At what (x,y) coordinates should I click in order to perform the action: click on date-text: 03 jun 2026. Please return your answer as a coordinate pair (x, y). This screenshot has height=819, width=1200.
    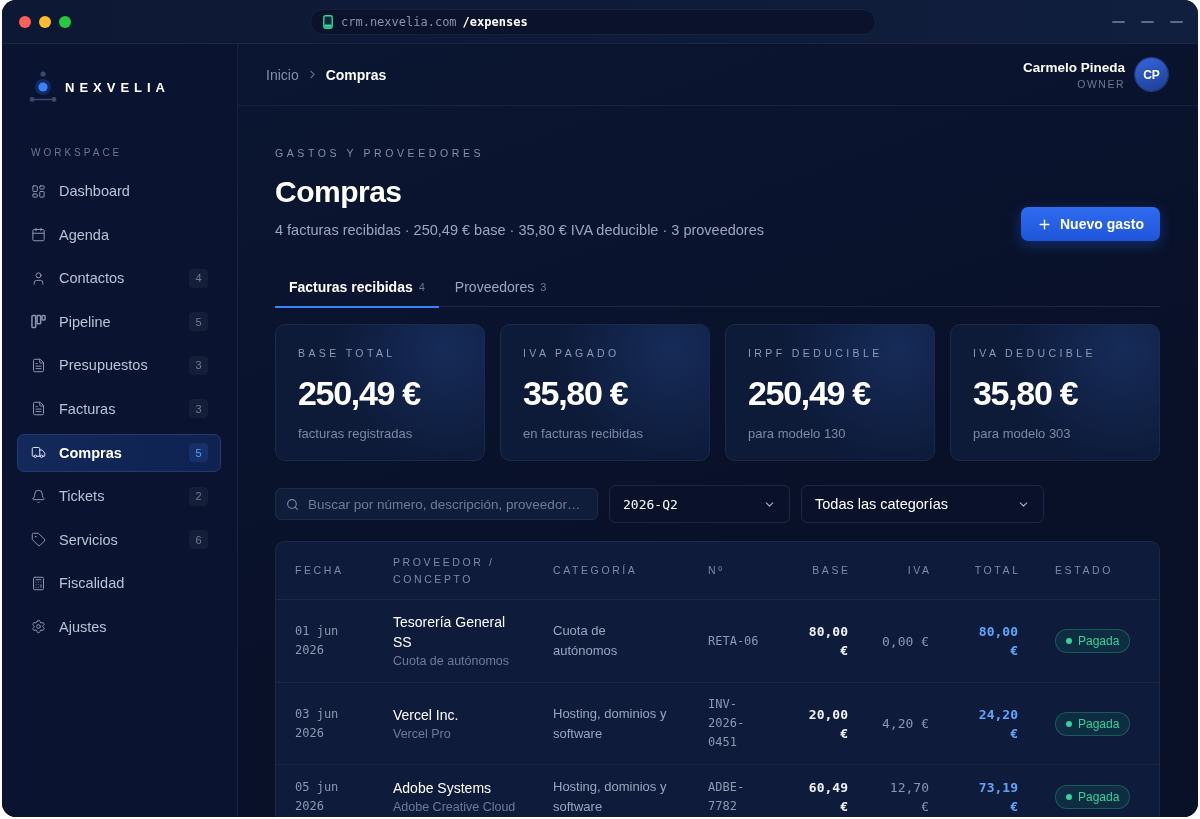
    Looking at the image, I should click on (317, 723).